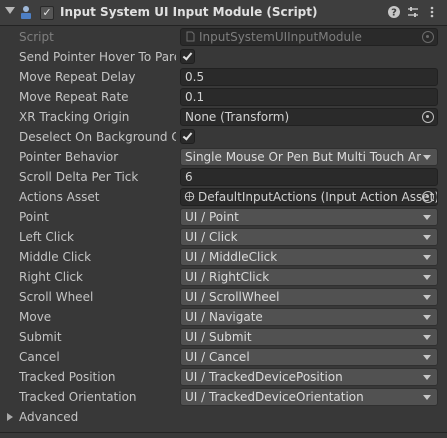  I want to click on actions-asset-label: Actions Asset, so click(59, 197).